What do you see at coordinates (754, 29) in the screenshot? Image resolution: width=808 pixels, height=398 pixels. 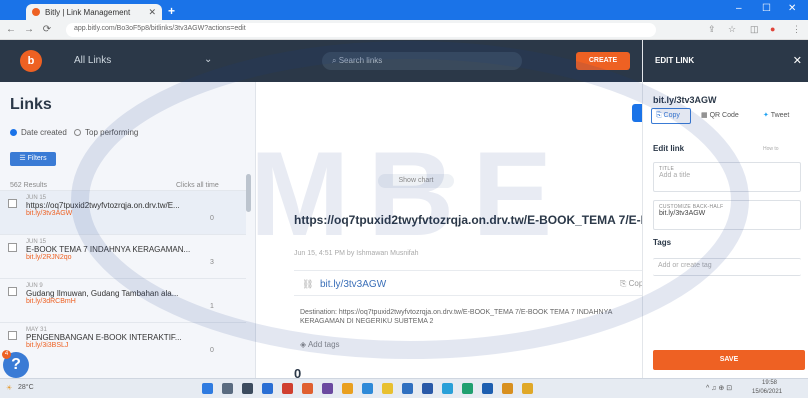 I see `extensions-icon: ◫` at bounding box center [754, 29].